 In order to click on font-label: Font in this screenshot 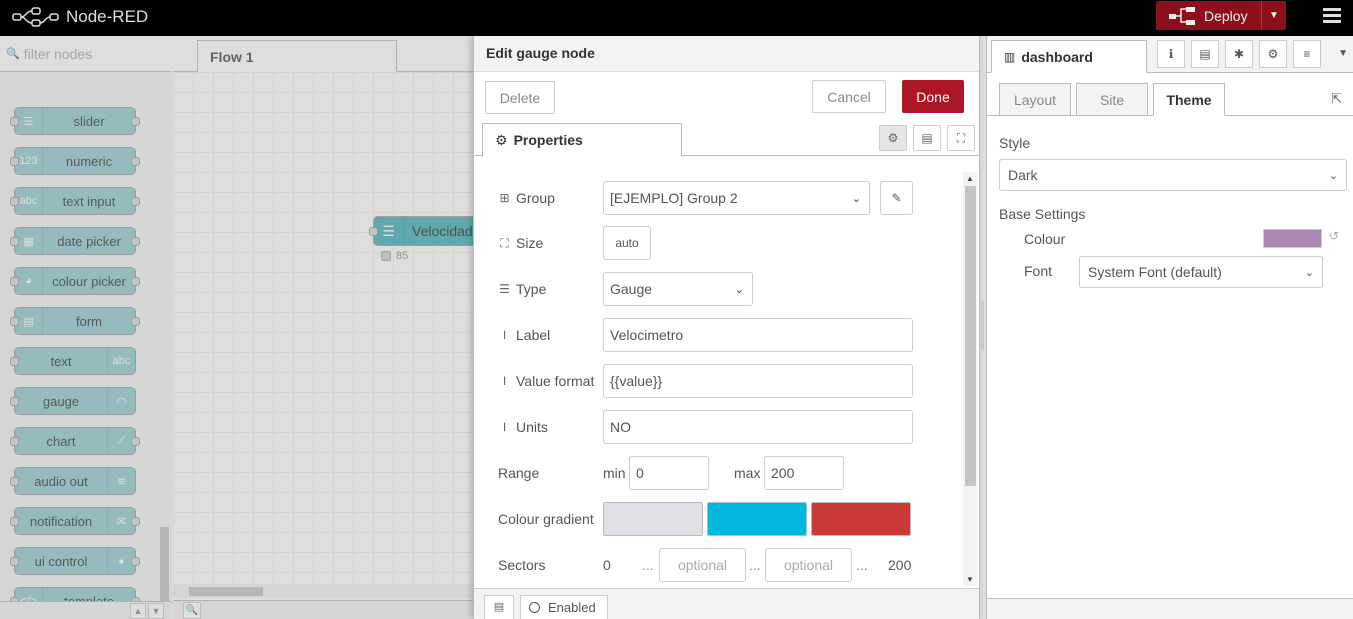, I will do `click(1038, 271)`.